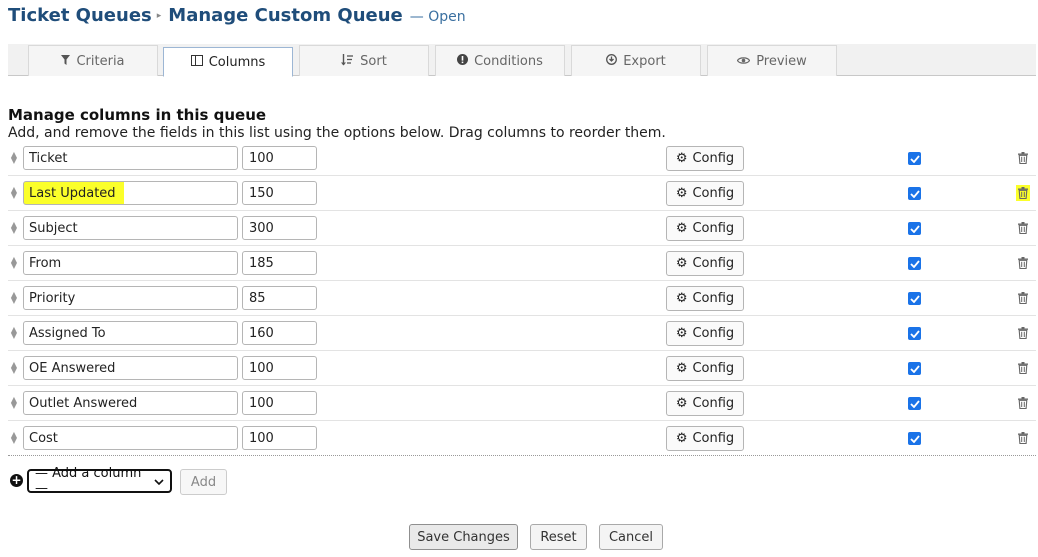  Describe the element at coordinates (463, 537) in the screenshot. I see `save-changes-button: Save Changes` at that location.